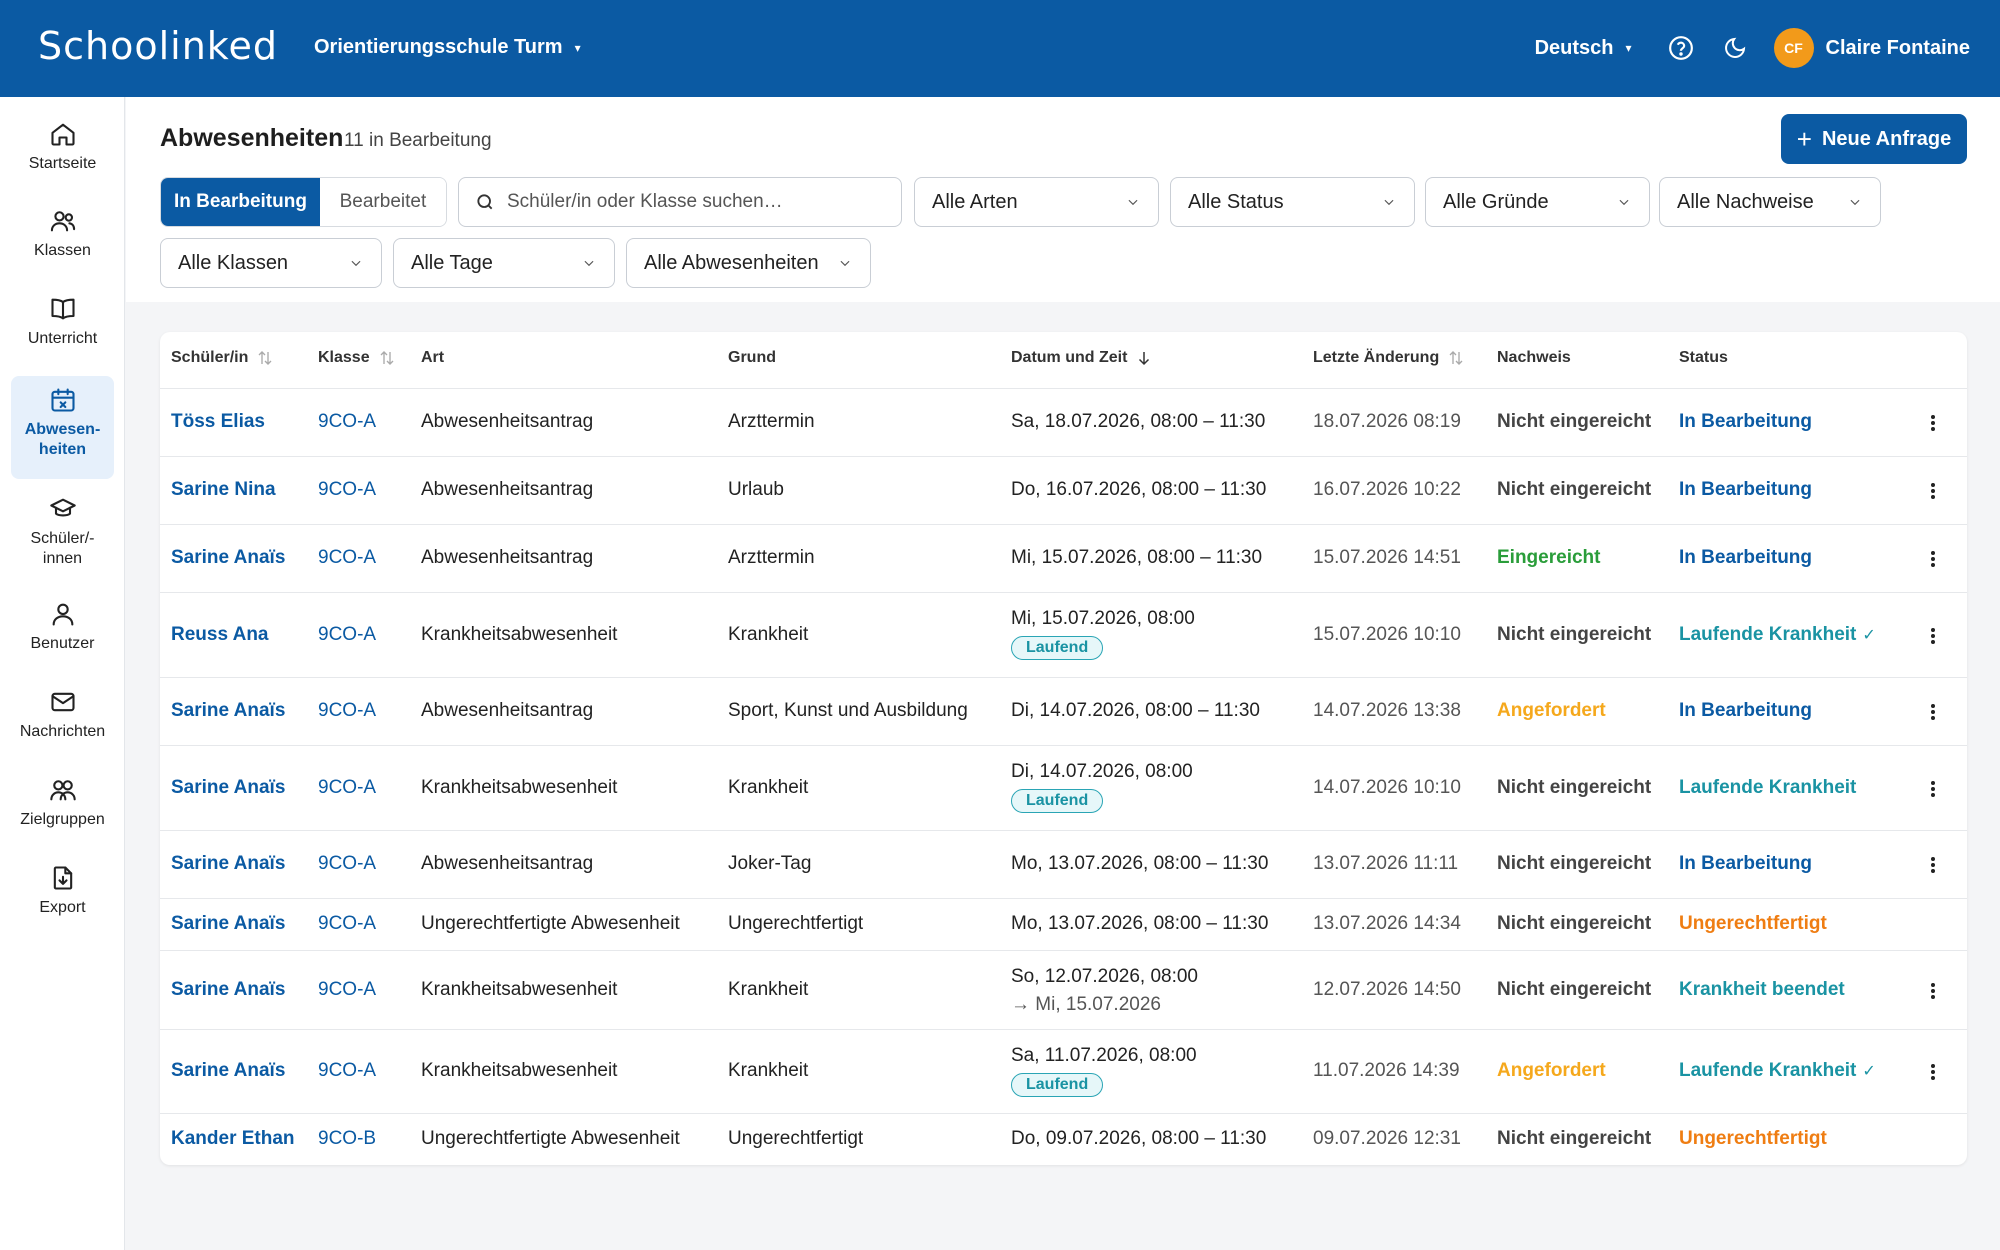 The height and width of the screenshot is (1250, 2000). What do you see at coordinates (62, 427) in the screenshot?
I see `sidebar-item-abwesenheiten: Abwesen- heiten` at bounding box center [62, 427].